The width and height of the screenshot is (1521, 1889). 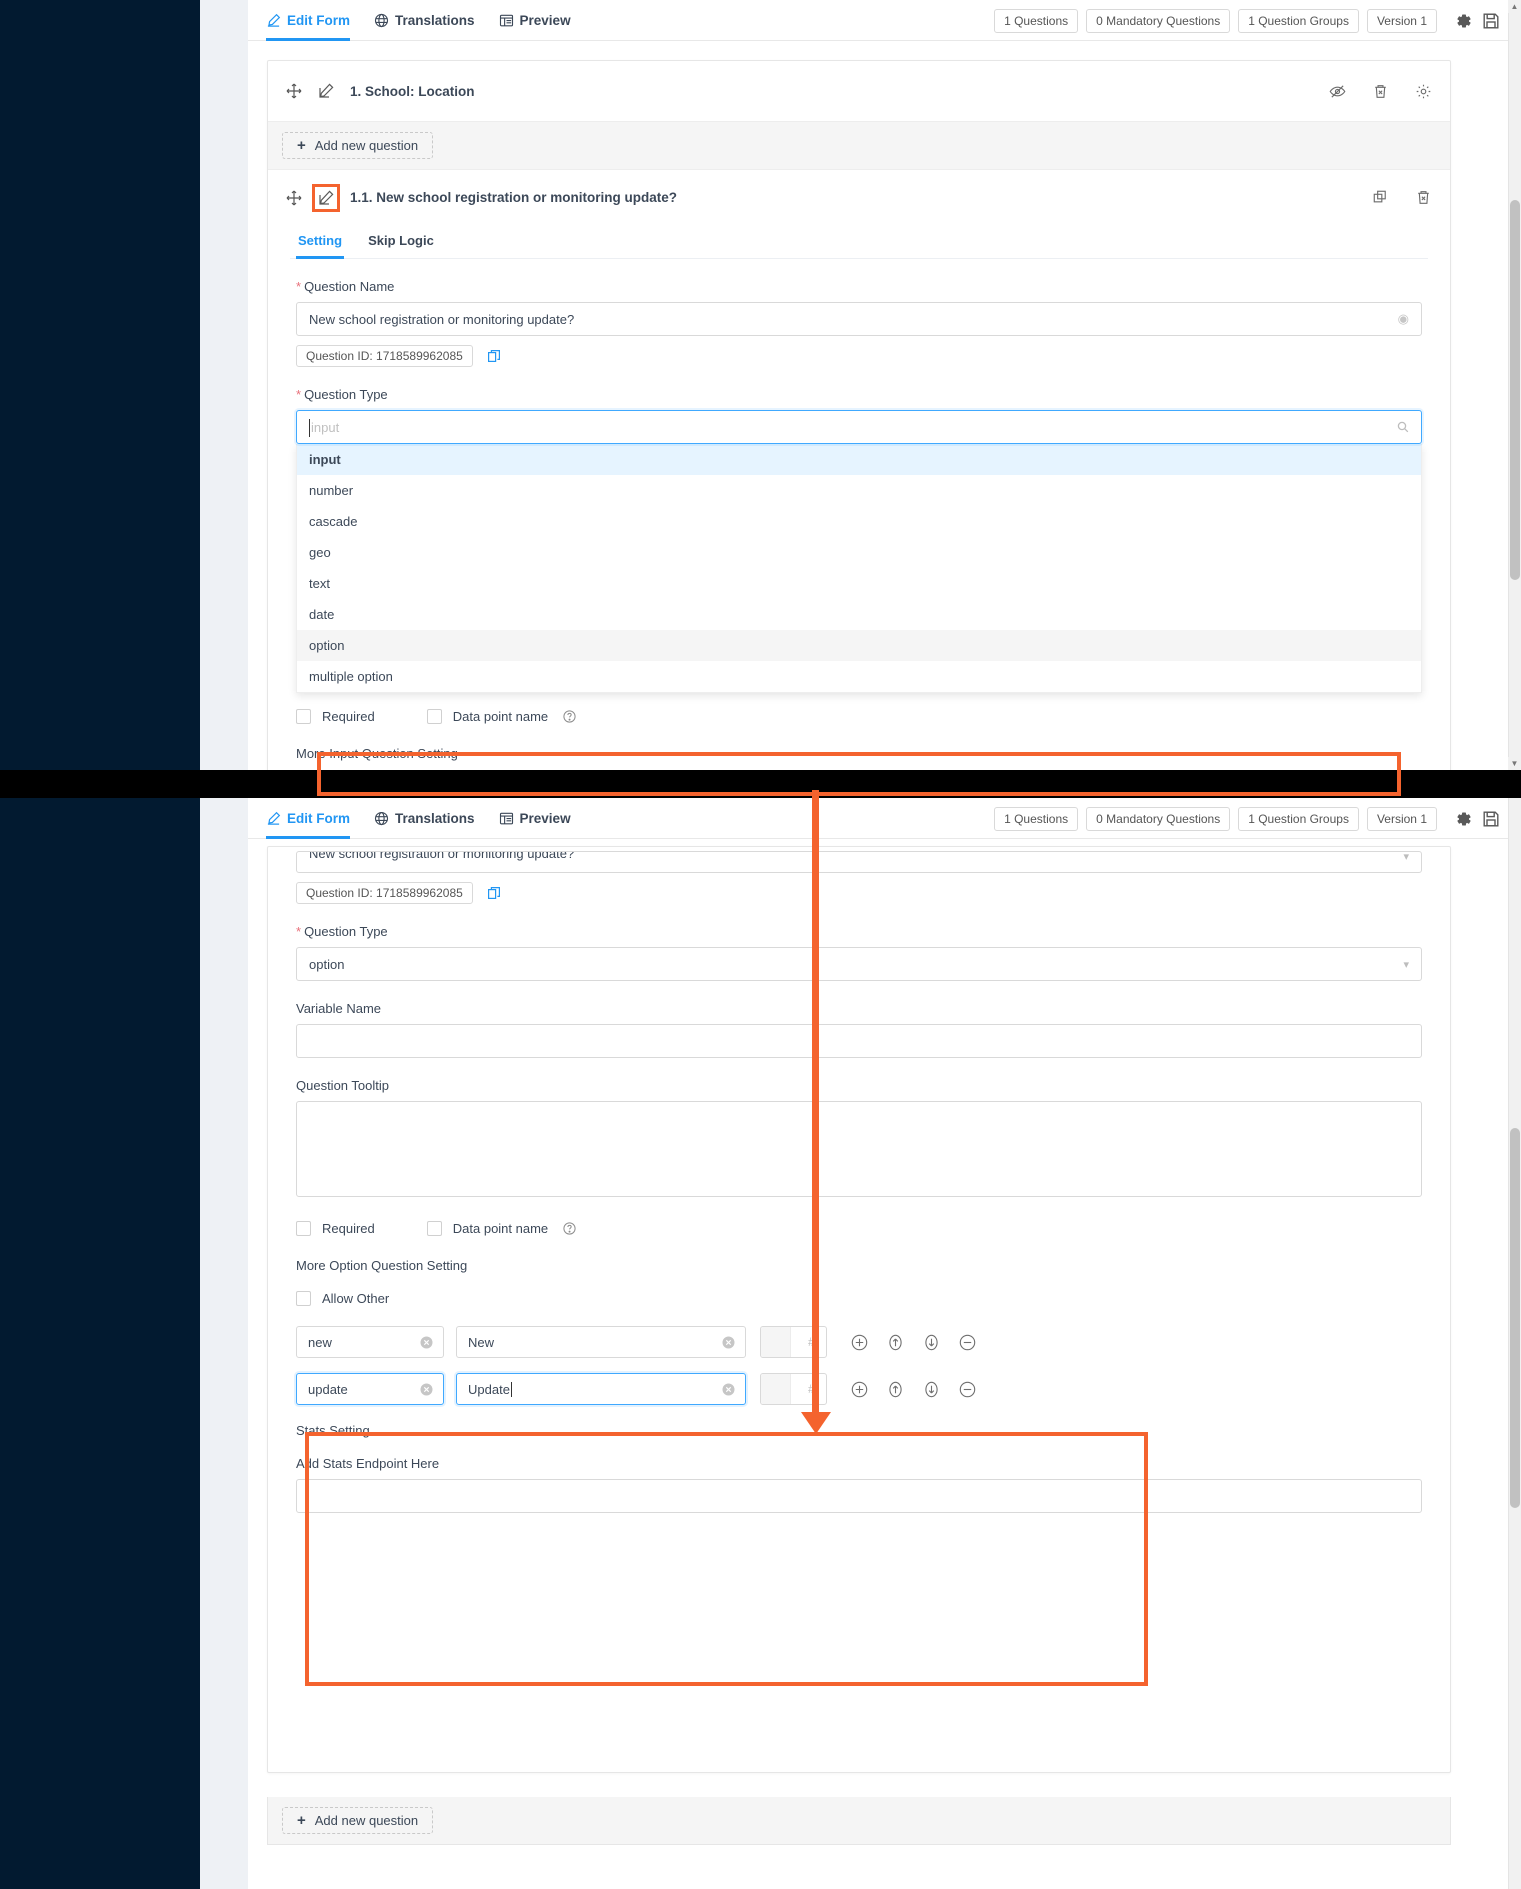 What do you see at coordinates (273, 818) in the screenshot?
I see `edit-icon` at bounding box center [273, 818].